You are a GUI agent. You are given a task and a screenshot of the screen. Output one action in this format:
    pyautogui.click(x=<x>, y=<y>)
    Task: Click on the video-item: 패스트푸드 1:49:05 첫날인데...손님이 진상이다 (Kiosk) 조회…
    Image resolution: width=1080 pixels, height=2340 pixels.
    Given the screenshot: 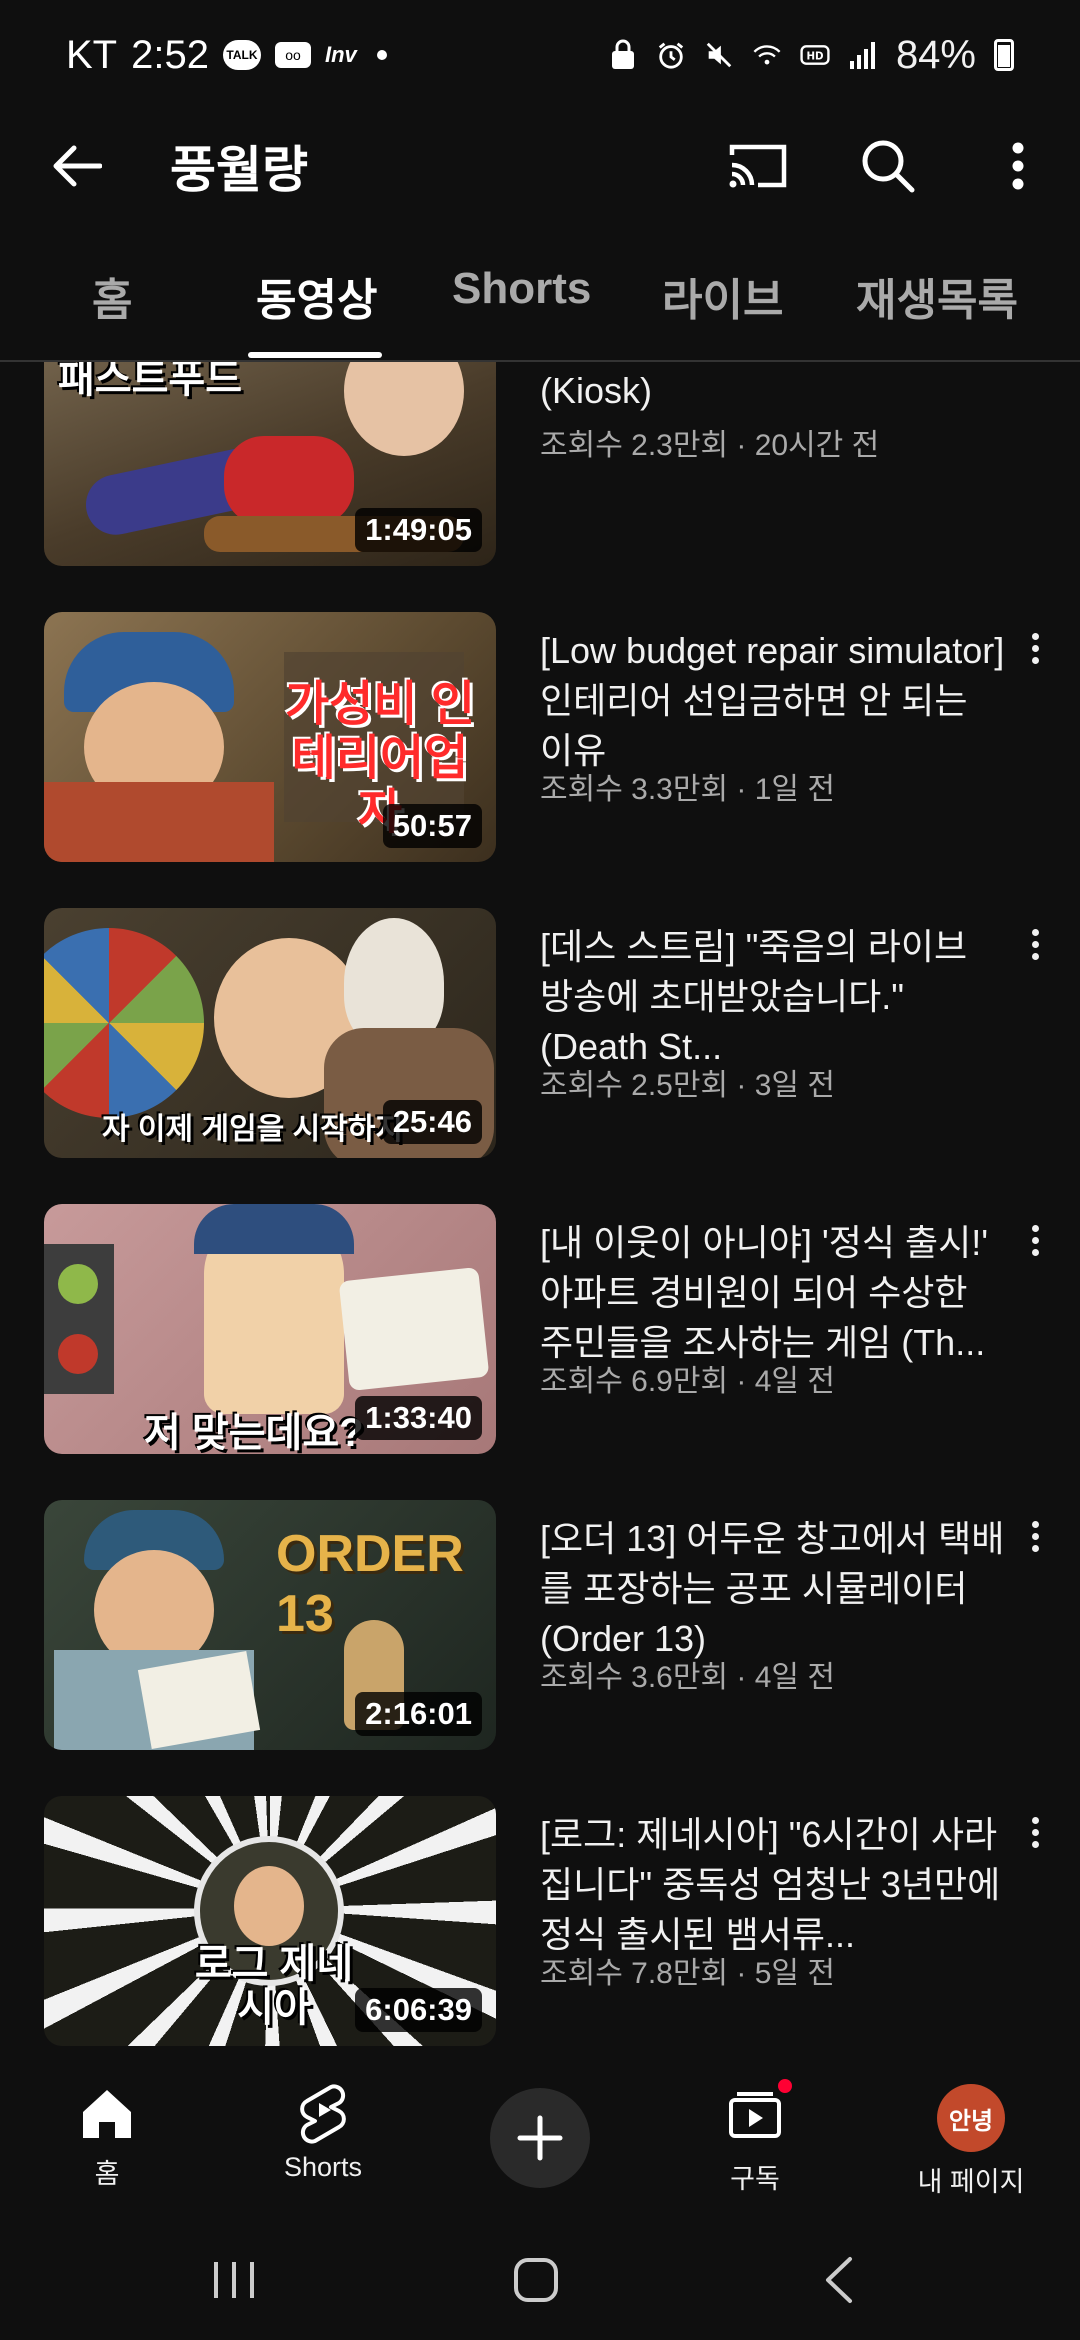 What is the action you would take?
    pyautogui.click(x=540, y=464)
    